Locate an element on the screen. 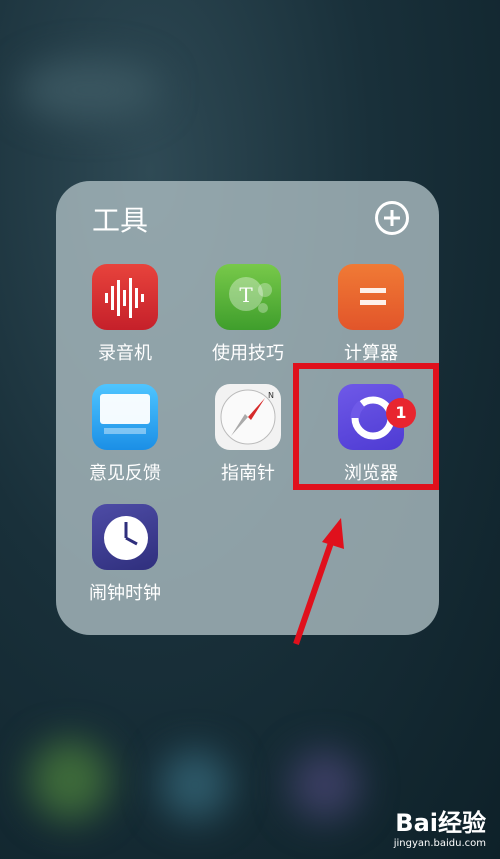 This screenshot has height=859, width=500. arrow-annotation is located at coordinates (318, 581).